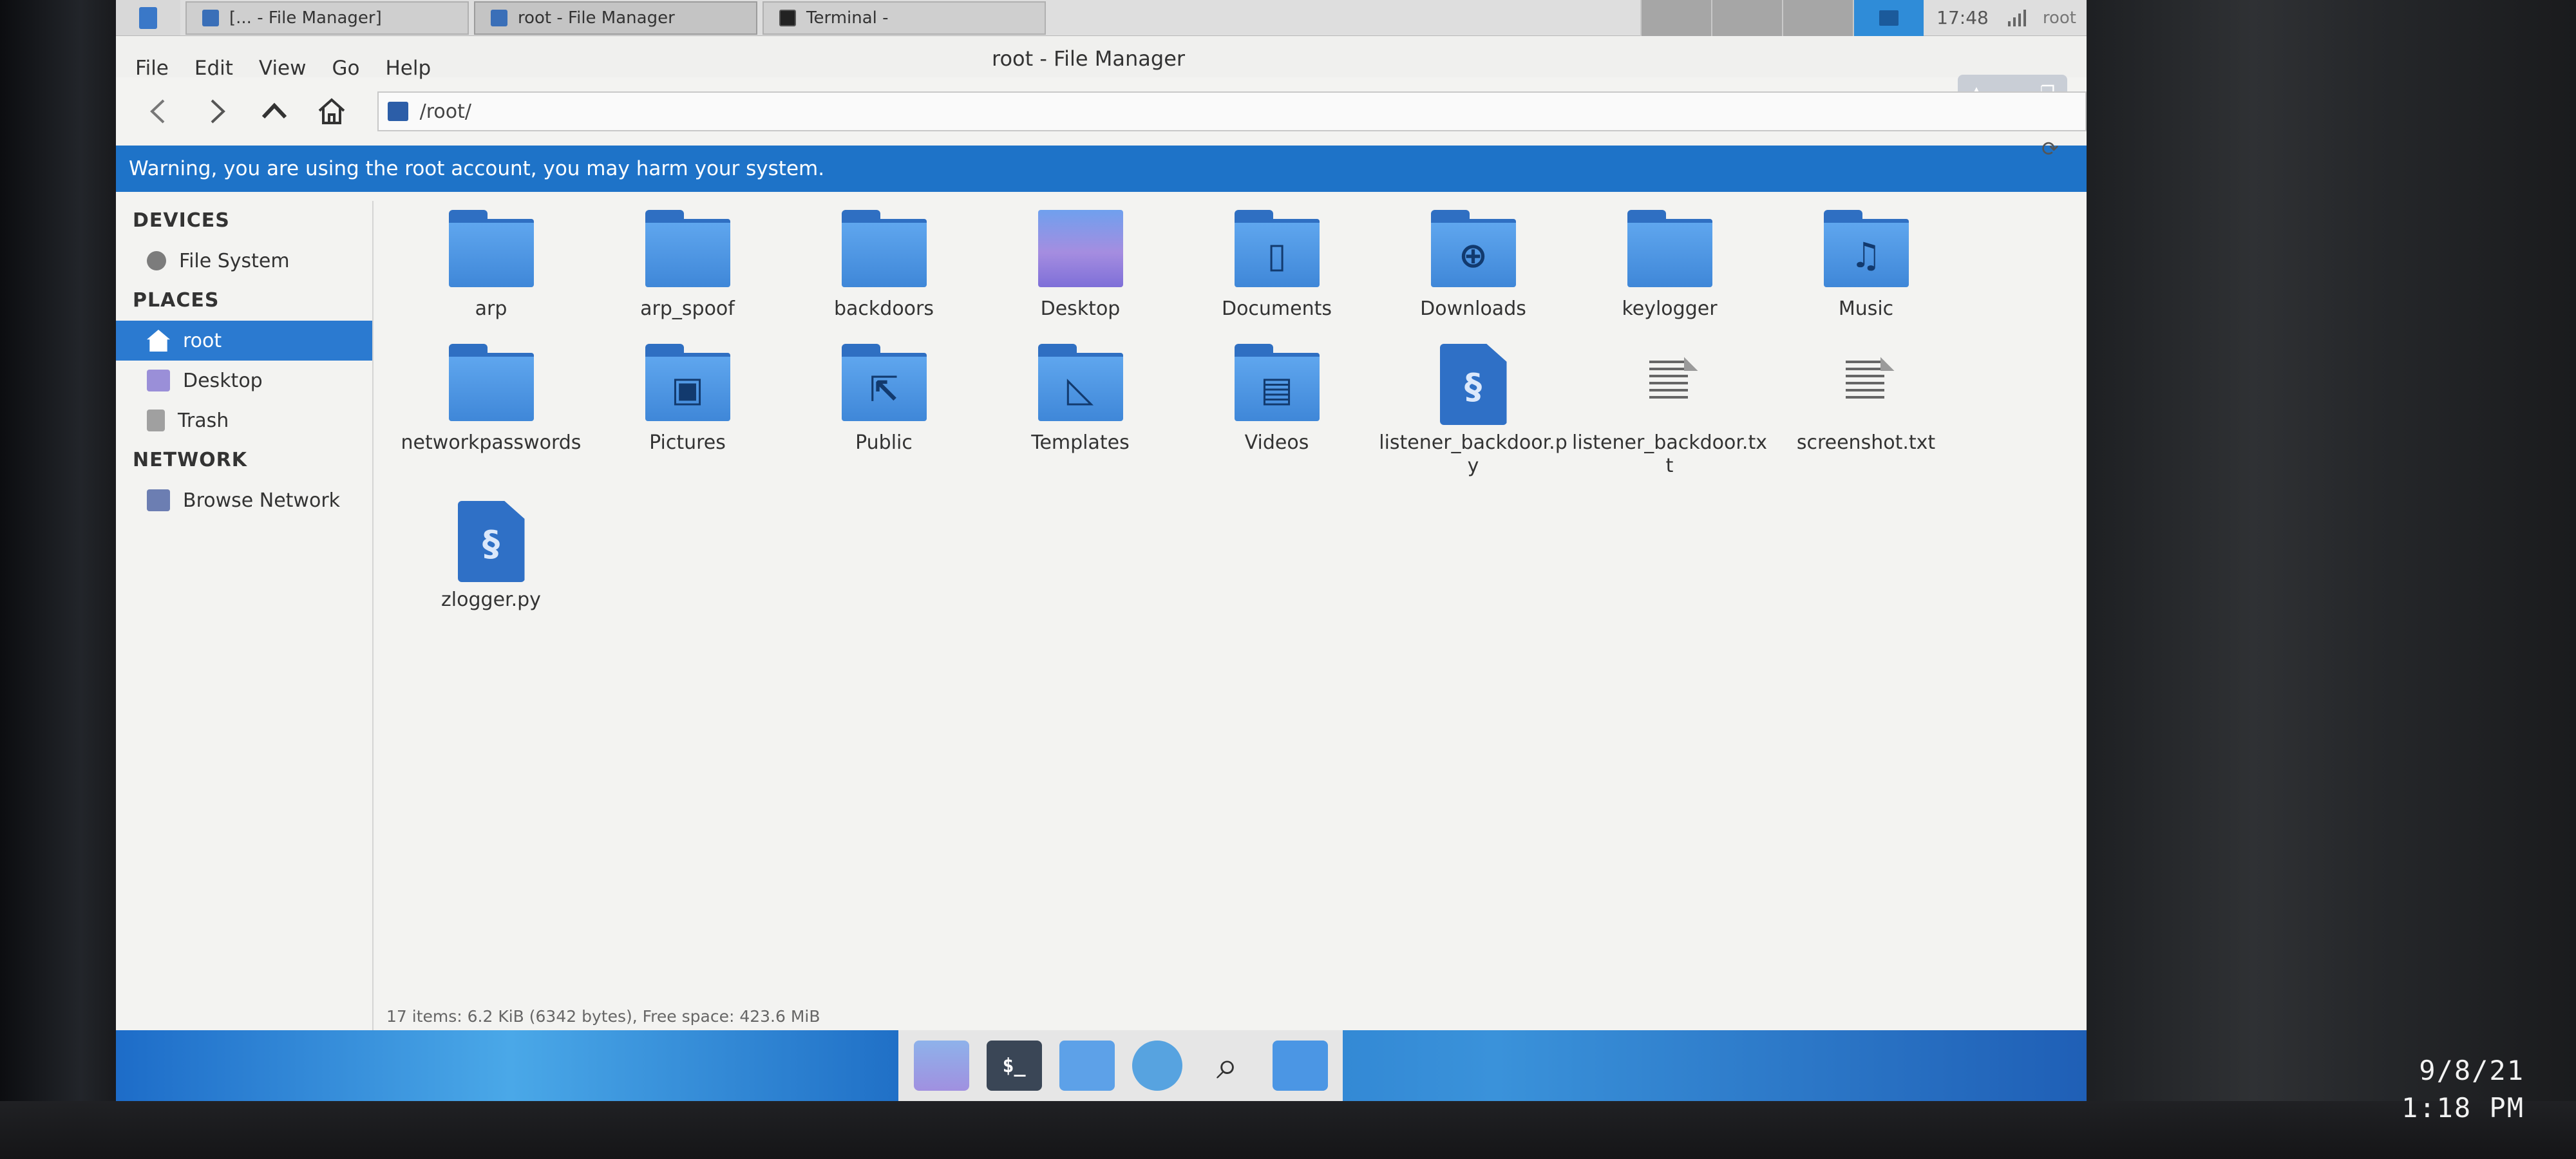 The image size is (2576, 1159). Describe the element at coordinates (1866, 411) in the screenshot. I see `file-item-screenshot-txt: screenshot.txt` at that location.